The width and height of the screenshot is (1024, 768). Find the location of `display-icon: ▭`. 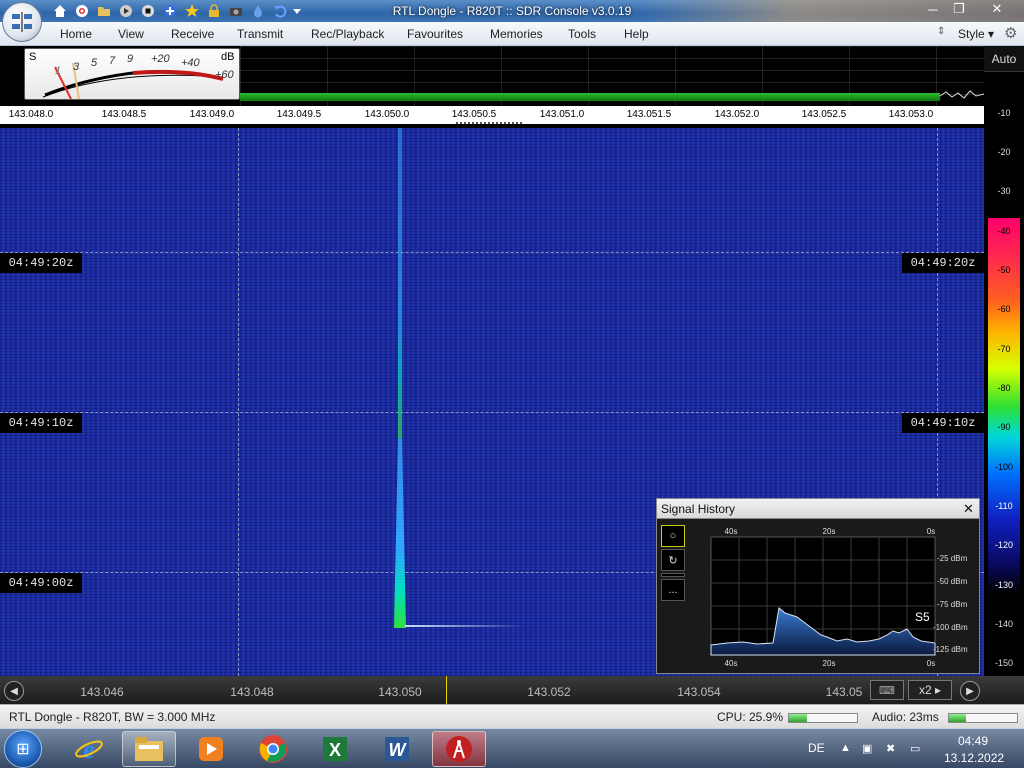

display-icon: ▭ is located at coordinates (915, 748).